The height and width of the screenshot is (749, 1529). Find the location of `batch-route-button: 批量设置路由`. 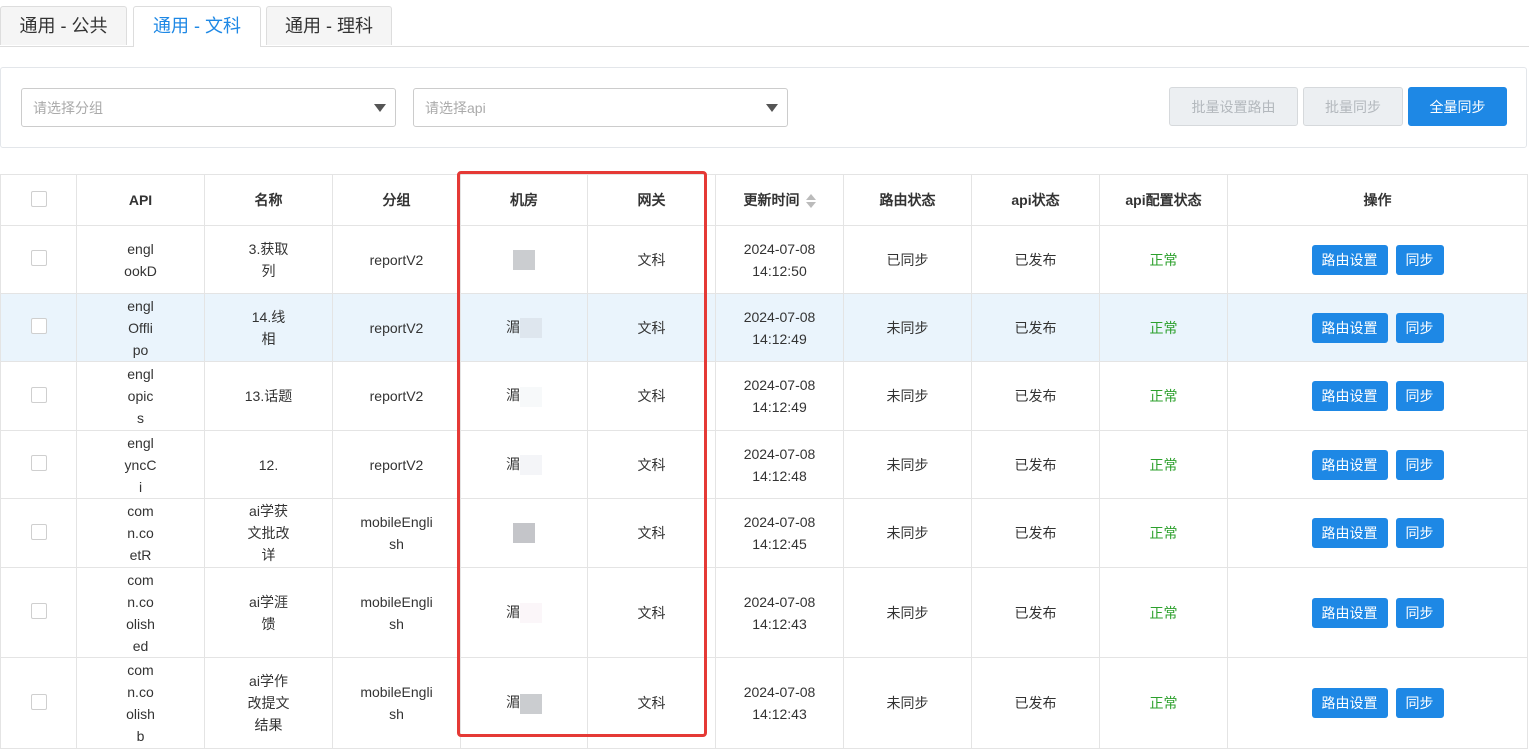

batch-route-button: 批量设置路由 is located at coordinates (1233, 106).